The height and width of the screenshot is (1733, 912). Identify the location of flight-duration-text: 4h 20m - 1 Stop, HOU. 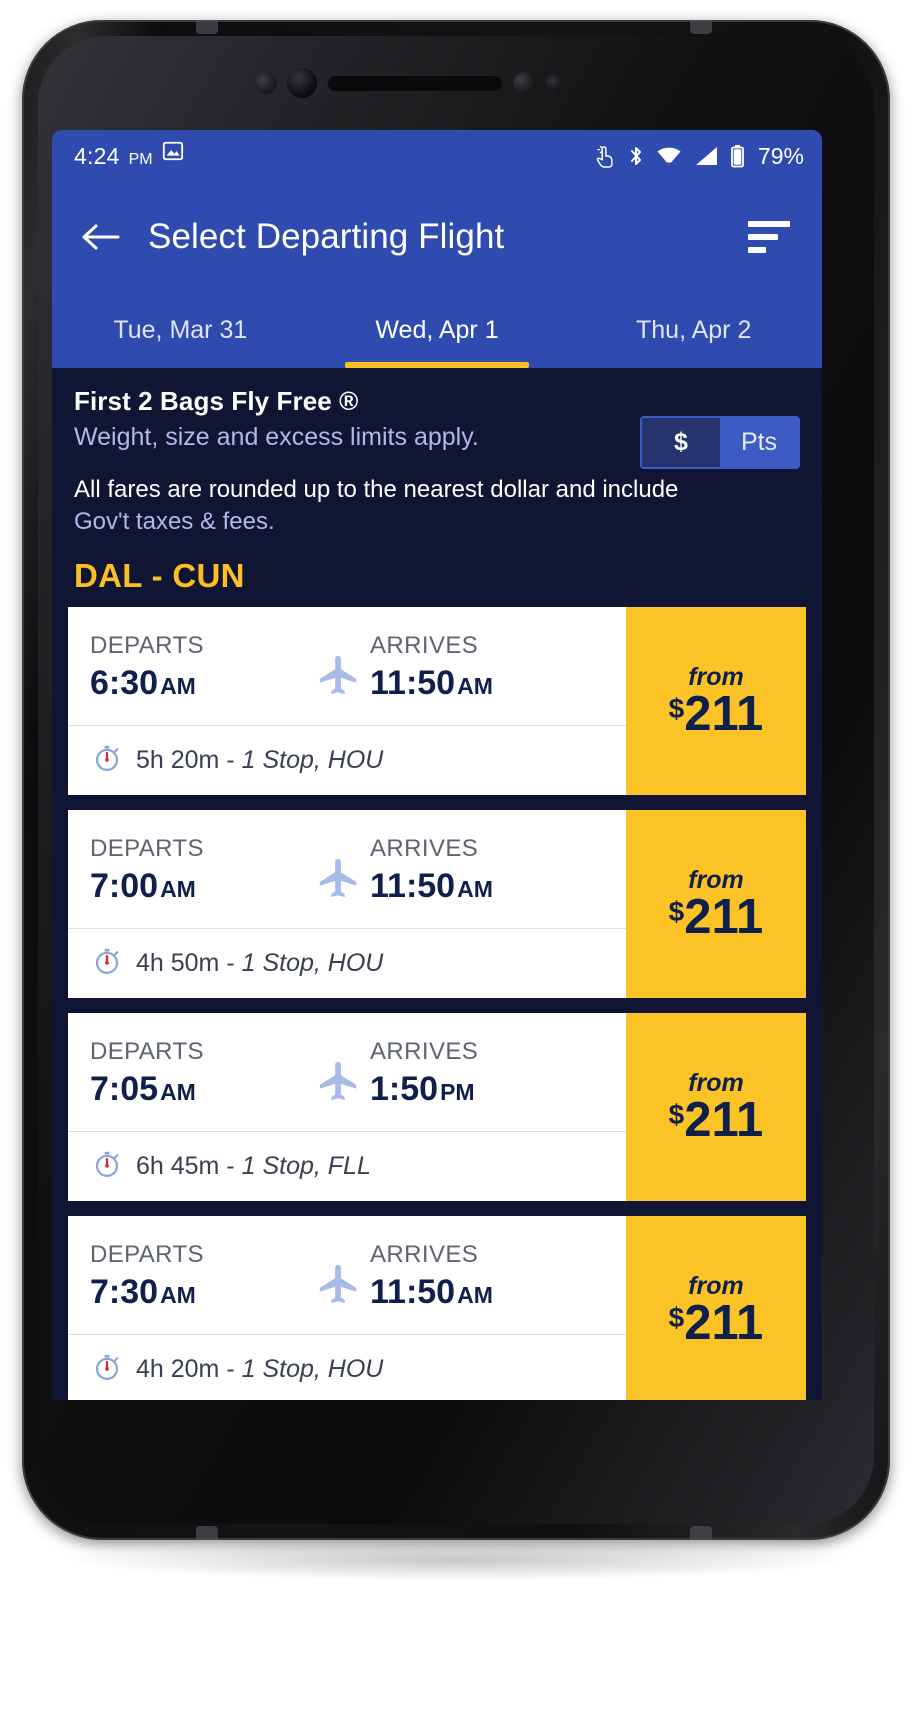
(259, 1369).